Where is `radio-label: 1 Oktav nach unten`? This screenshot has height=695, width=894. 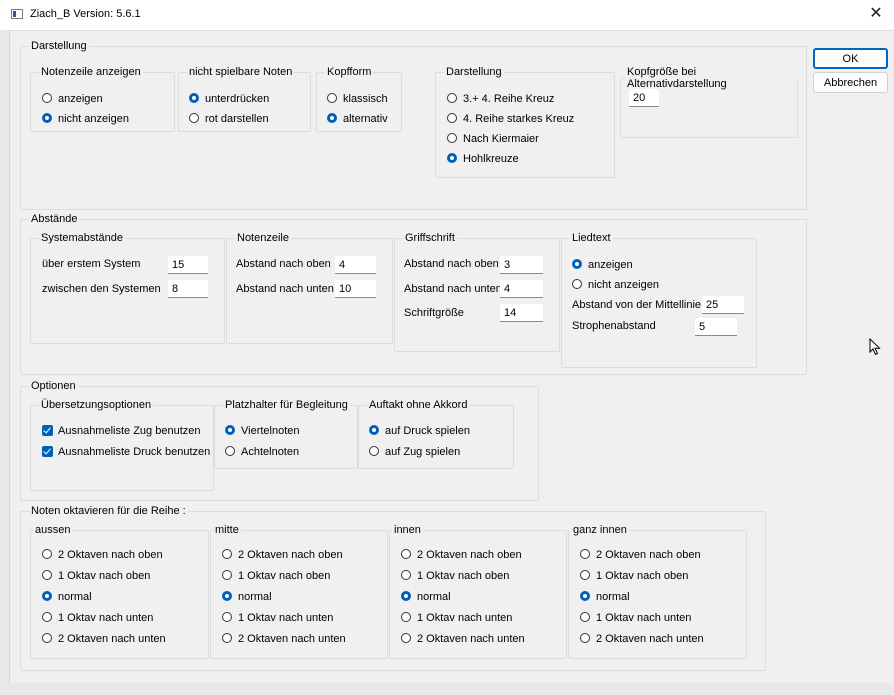
radio-label: 1 Oktav nach unten is located at coordinates (286, 618).